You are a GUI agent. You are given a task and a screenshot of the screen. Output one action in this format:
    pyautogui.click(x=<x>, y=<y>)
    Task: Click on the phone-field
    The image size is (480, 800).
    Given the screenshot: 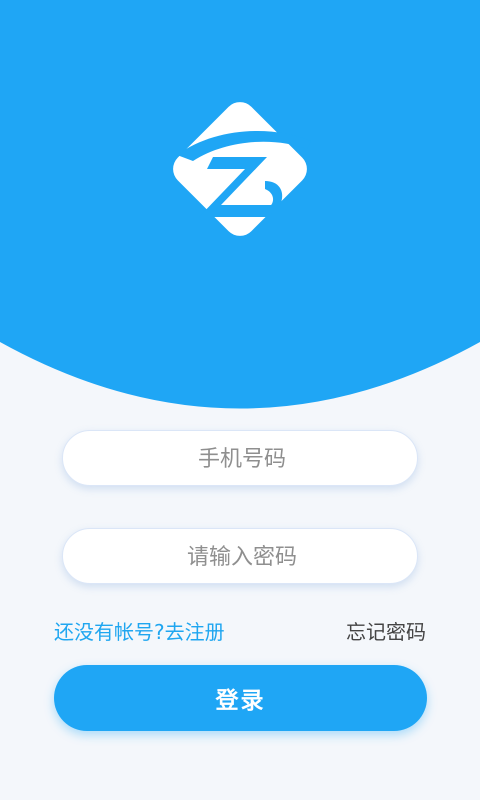 What is the action you would take?
    pyautogui.click(x=241, y=458)
    